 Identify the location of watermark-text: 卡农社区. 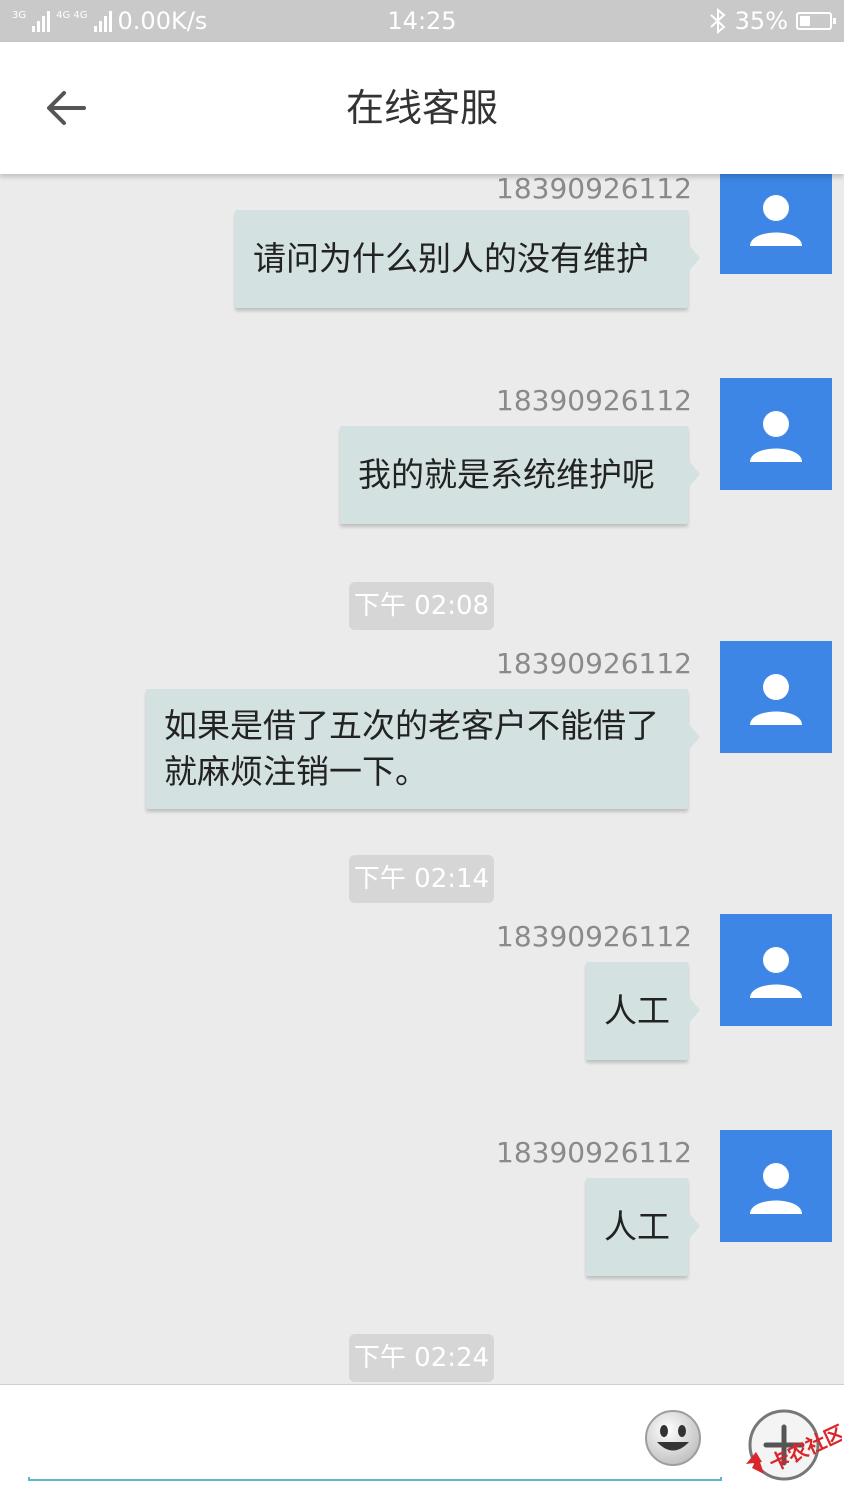
(804, 1448).